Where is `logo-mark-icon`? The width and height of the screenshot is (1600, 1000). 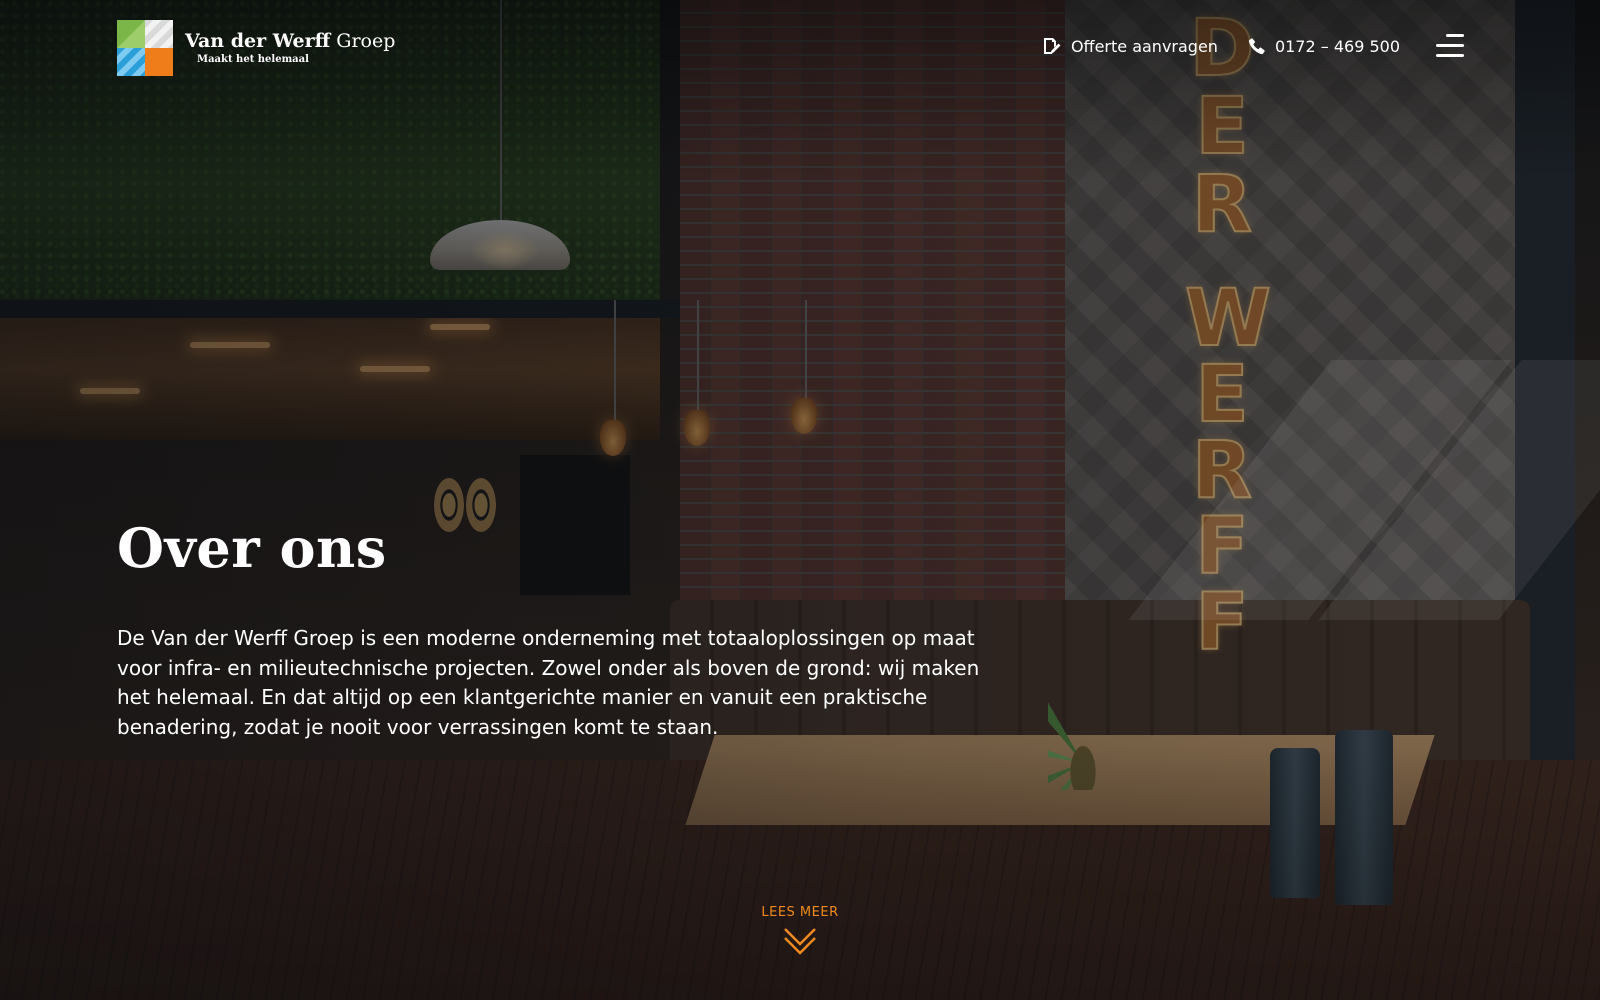 logo-mark-icon is located at coordinates (145, 48).